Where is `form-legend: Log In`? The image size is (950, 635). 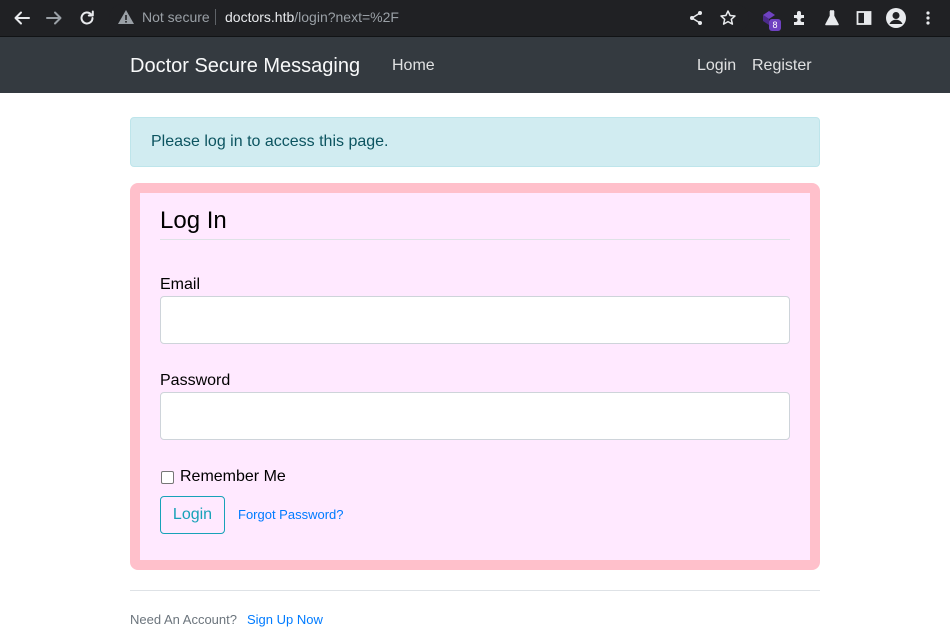
form-legend: Log In is located at coordinates (475, 223).